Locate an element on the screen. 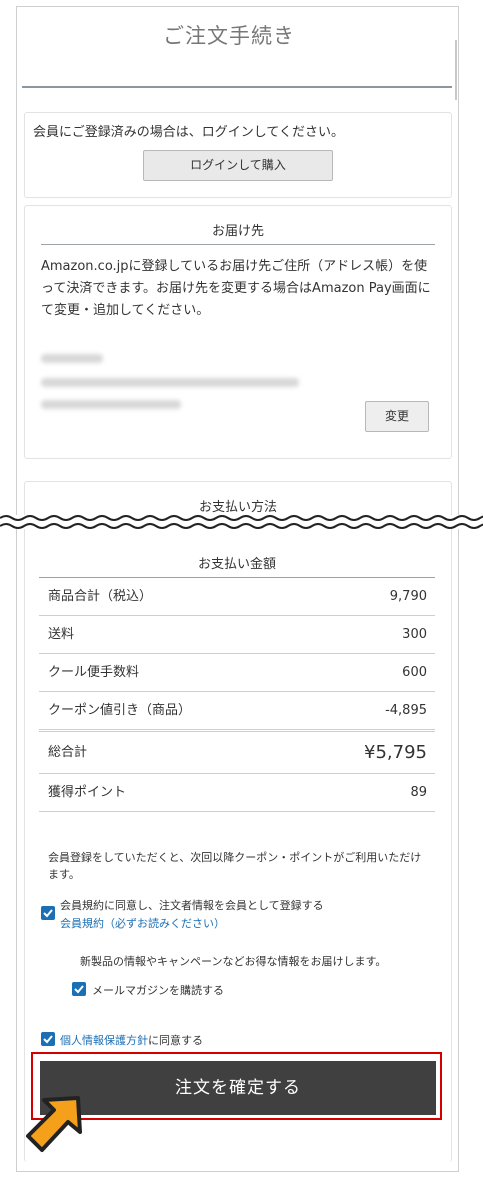 Image resolution: width=483 pixels, height=1183 pixels. shipping-divider is located at coordinates (238, 244).